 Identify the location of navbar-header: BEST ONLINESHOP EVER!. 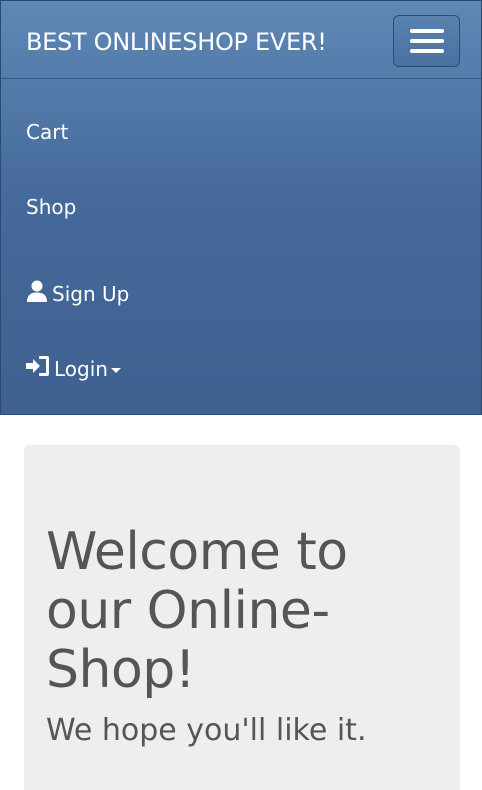
(241, 40).